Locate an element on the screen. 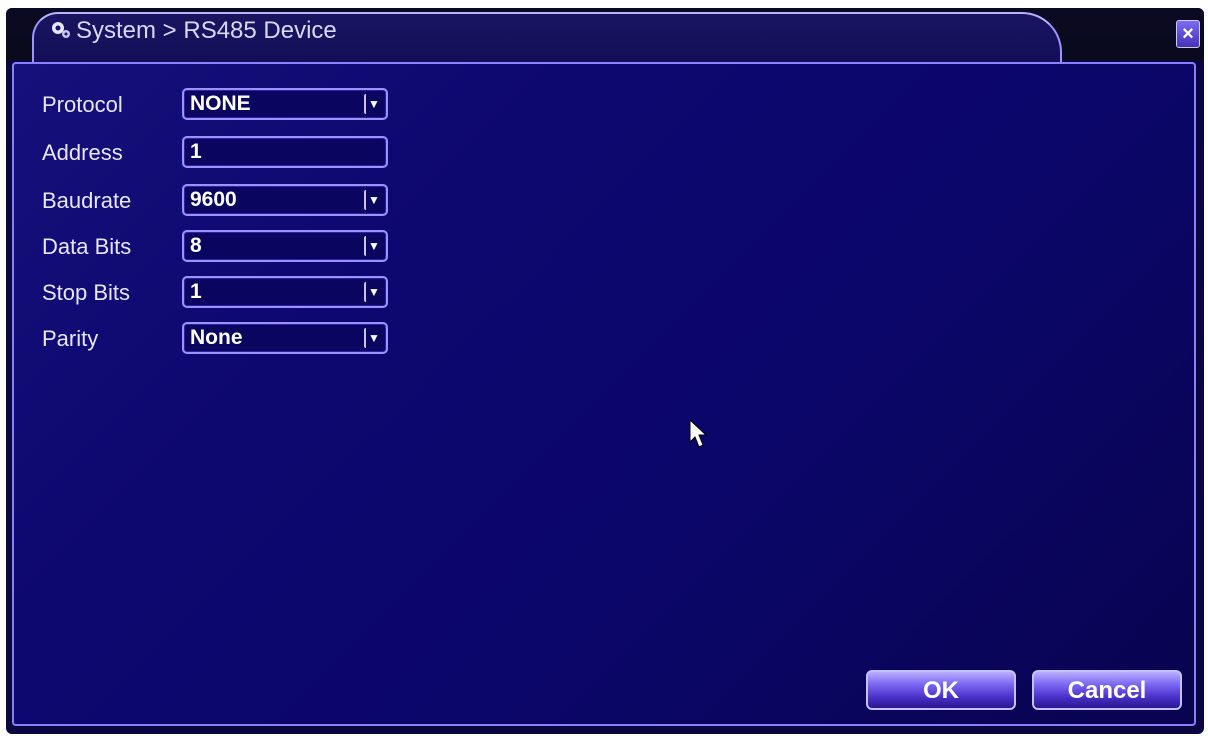 Image resolution: width=1208 pixels, height=736 pixels. close-button: × is located at coordinates (1188, 34).